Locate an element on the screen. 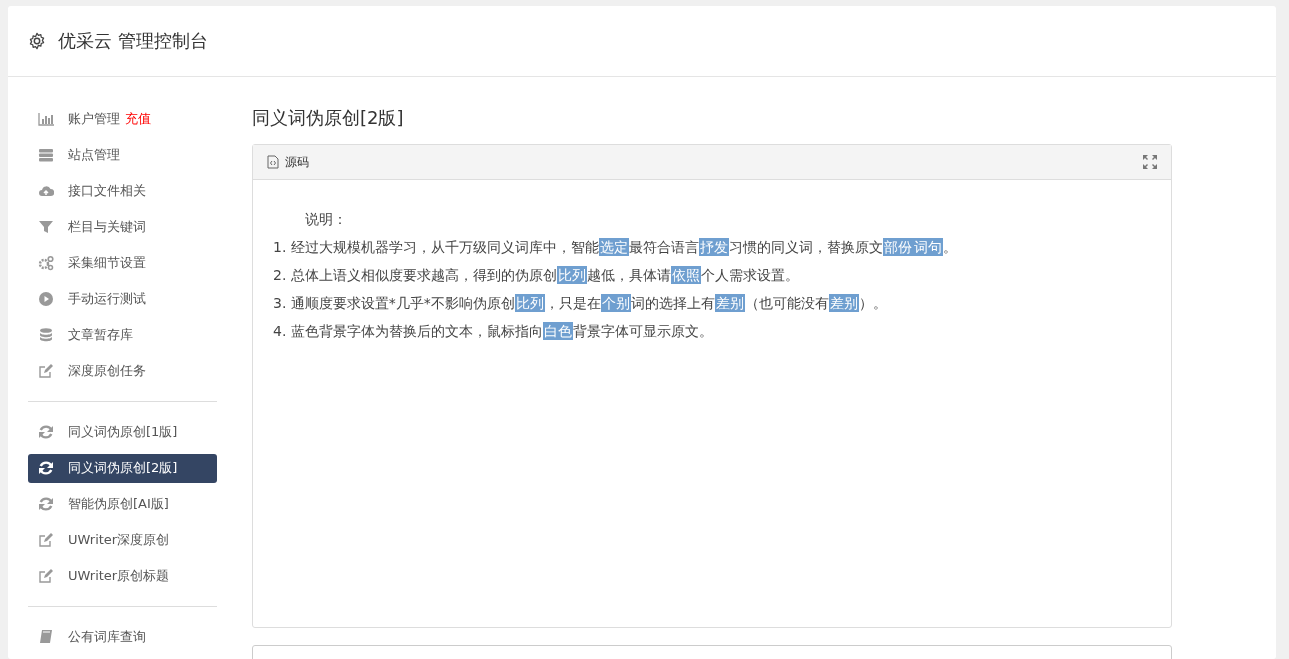 Image resolution: width=1289 pixels, height=659 pixels. sidebar-item: 深度原创任务 is located at coordinates (122, 371).